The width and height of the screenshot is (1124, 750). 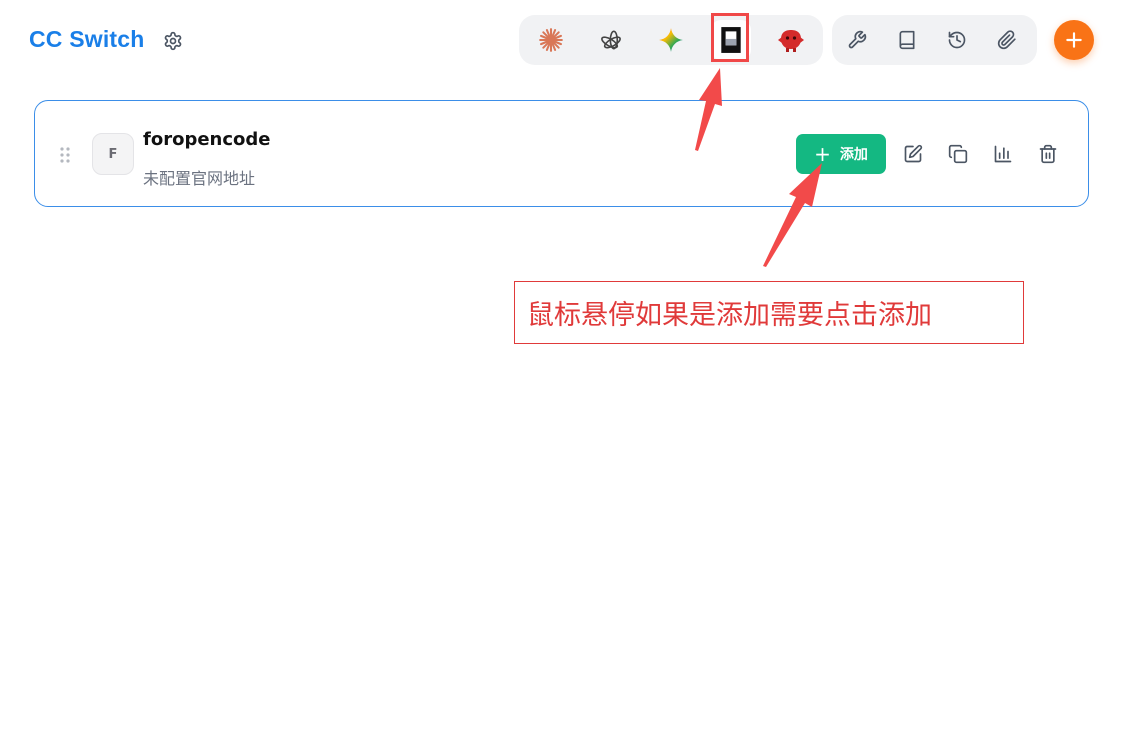 I want to click on red-mascot-icon, so click(x=791, y=41).